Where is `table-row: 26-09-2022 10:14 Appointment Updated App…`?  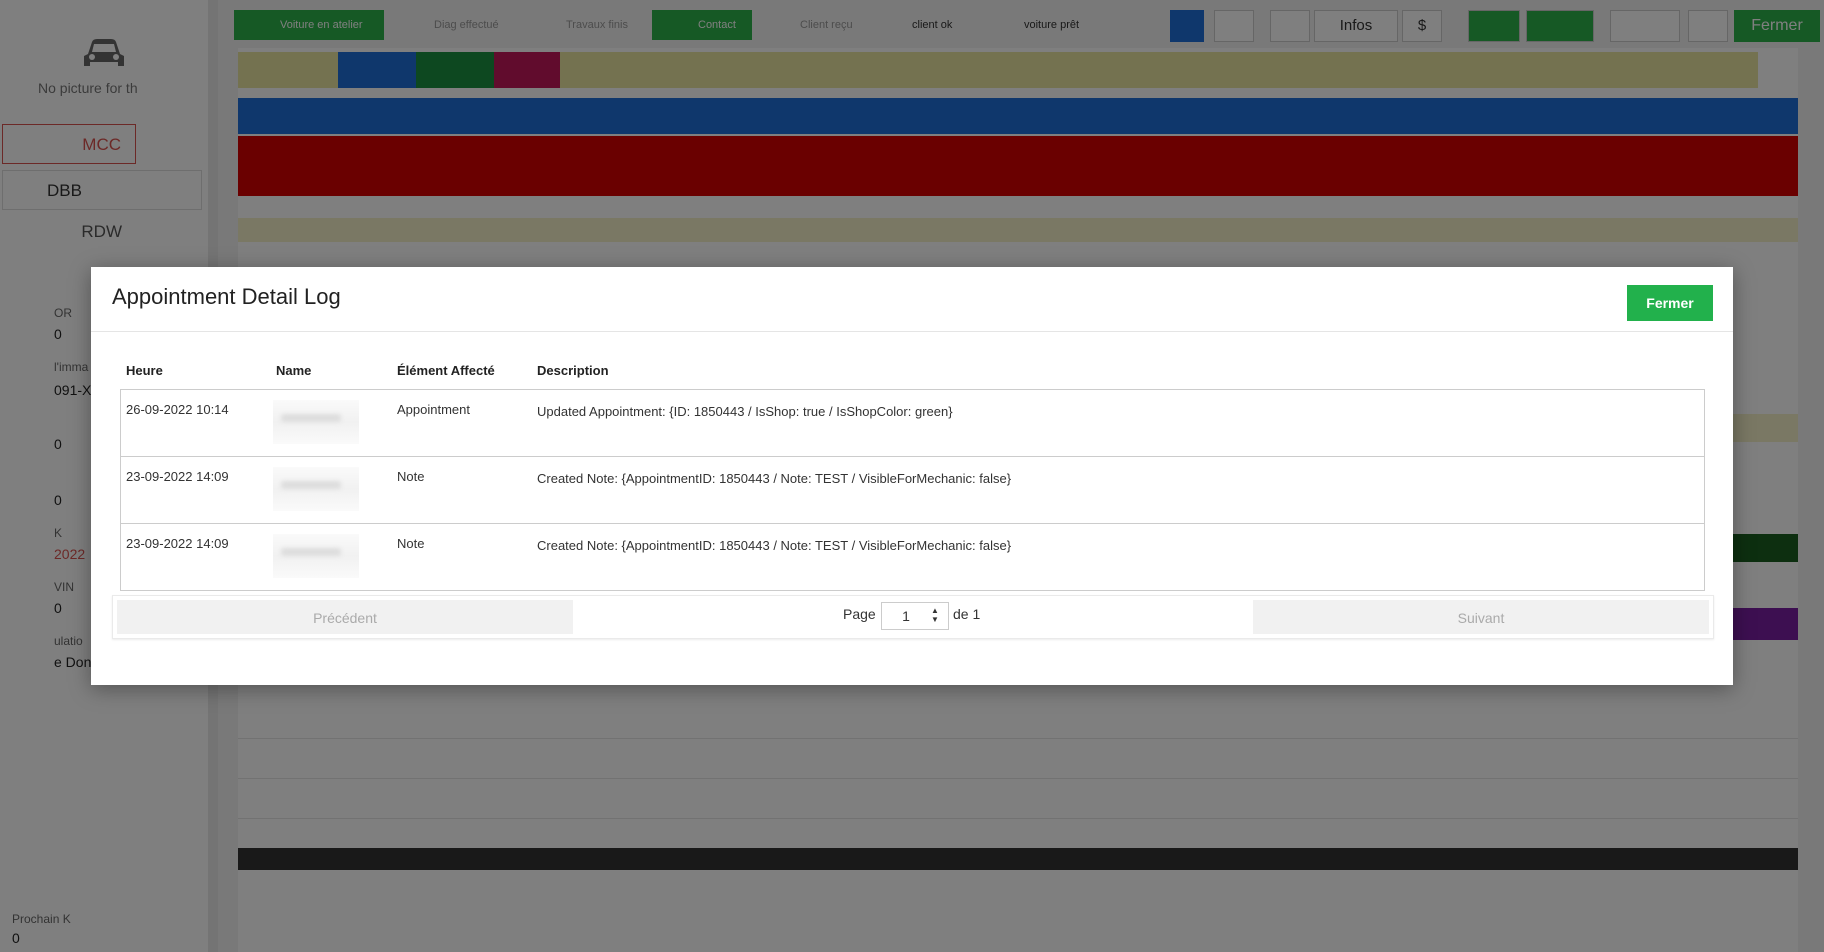 table-row: 26-09-2022 10:14 Appointment Updated App… is located at coordinates (912, 423).